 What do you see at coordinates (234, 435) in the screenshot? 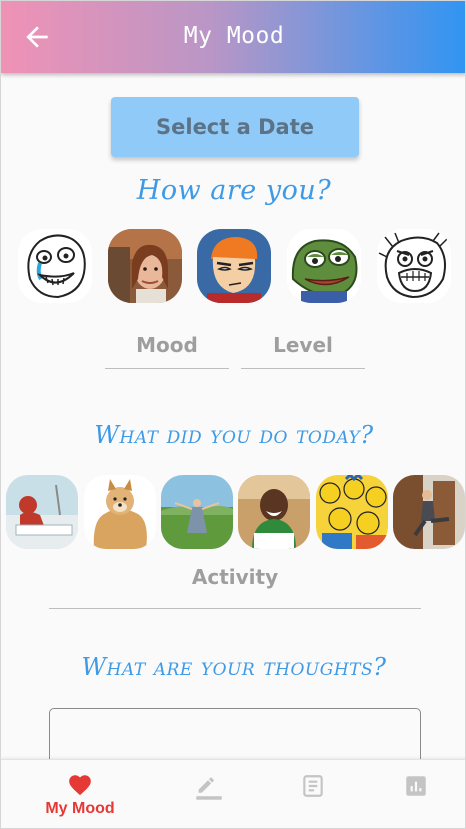
I see `activity-heading: What did you do today?` at bounding box center [234, 435].